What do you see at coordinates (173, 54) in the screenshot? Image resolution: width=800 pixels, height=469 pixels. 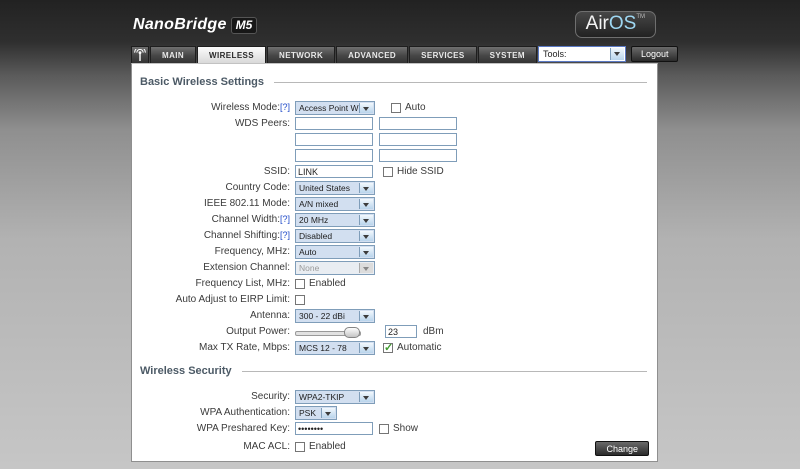 I see `tab-main: MAIN` at bounding box center [173, 54].